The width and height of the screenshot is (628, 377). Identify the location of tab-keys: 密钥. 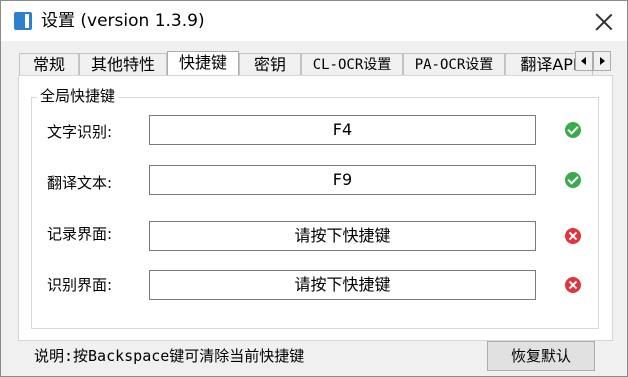
(270, 64).